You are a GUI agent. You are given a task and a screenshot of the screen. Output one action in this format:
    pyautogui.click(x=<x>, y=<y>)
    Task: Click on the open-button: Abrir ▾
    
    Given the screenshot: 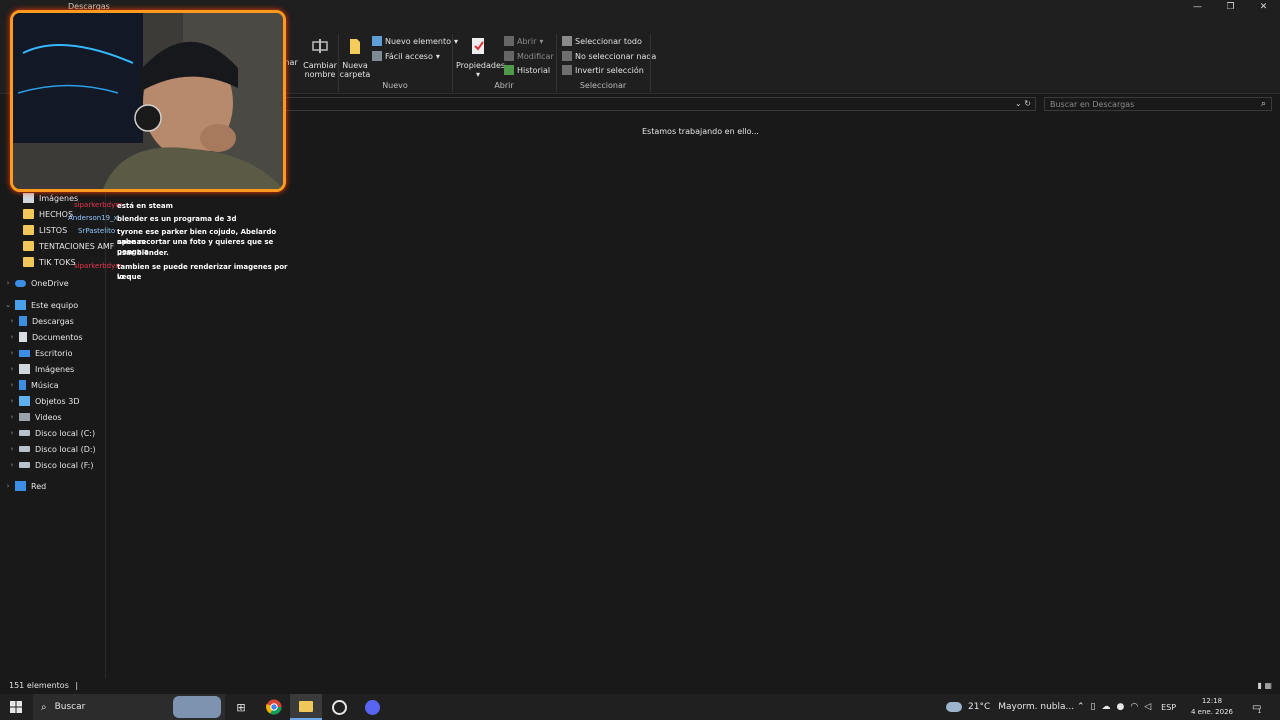 What is the action you would take?
    pyautogui.click(x=523, y=41)
    